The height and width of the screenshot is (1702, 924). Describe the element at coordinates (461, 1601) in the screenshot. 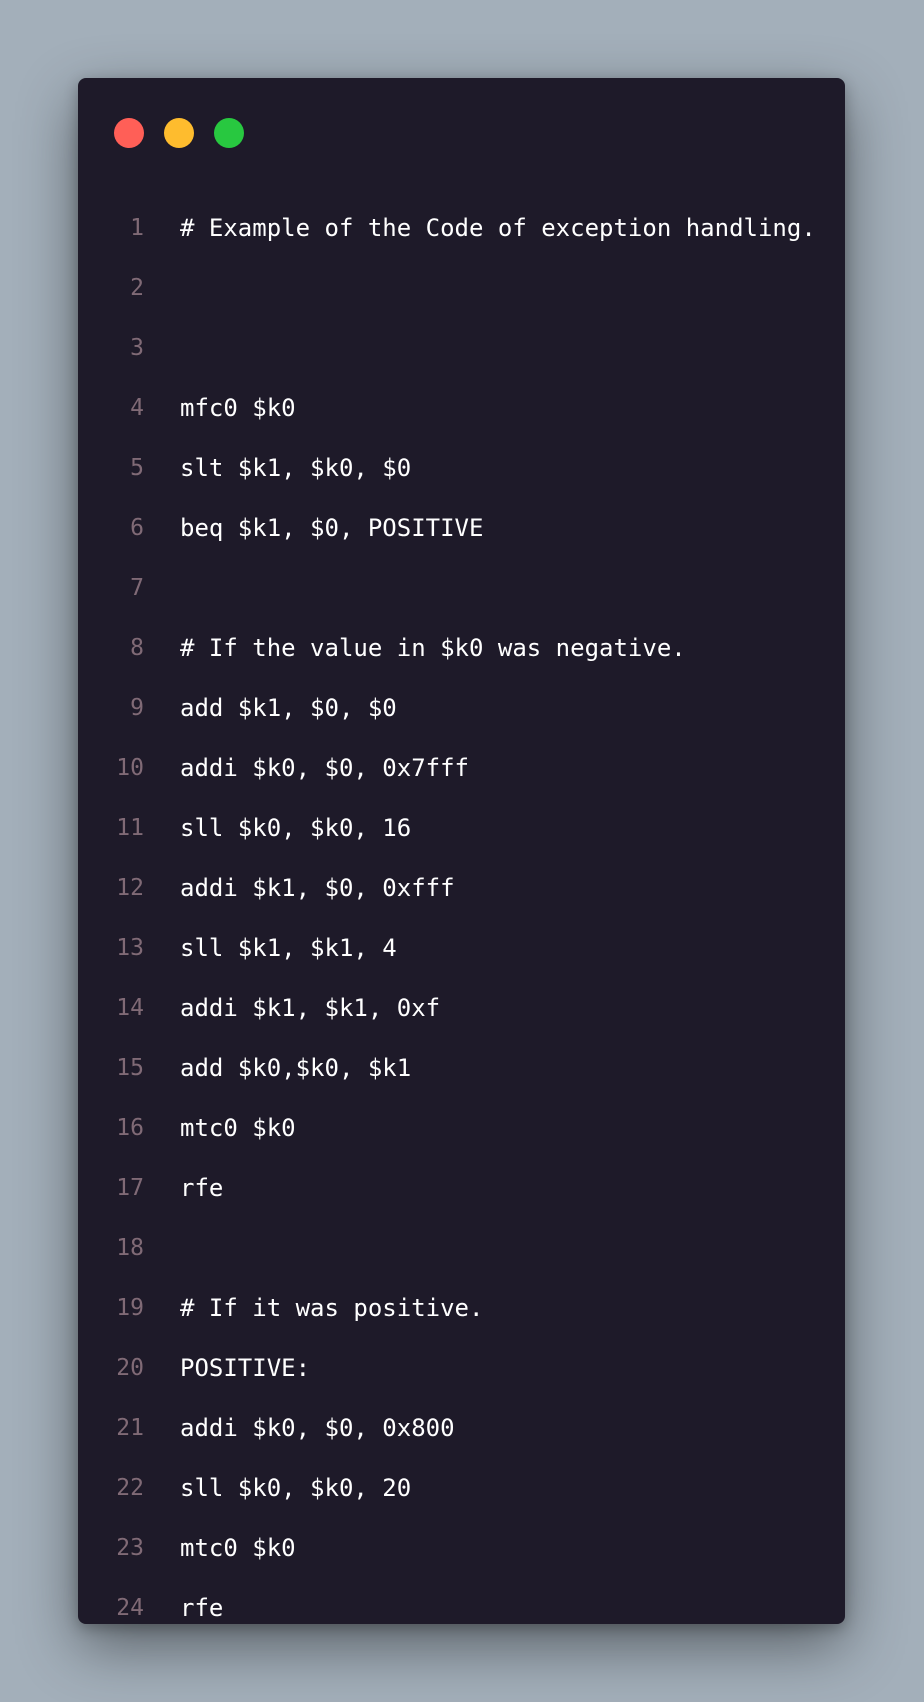

I see `code-line: 24 rfe` at that location.